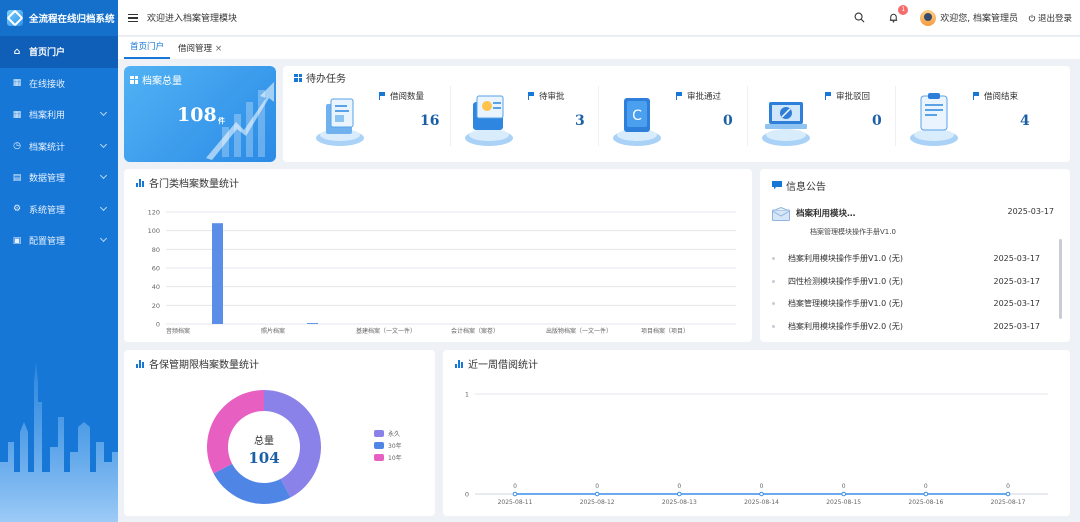 This screenshot has width=1080, height=522. I want to click on bell-icon: 1, so click(897, 14).